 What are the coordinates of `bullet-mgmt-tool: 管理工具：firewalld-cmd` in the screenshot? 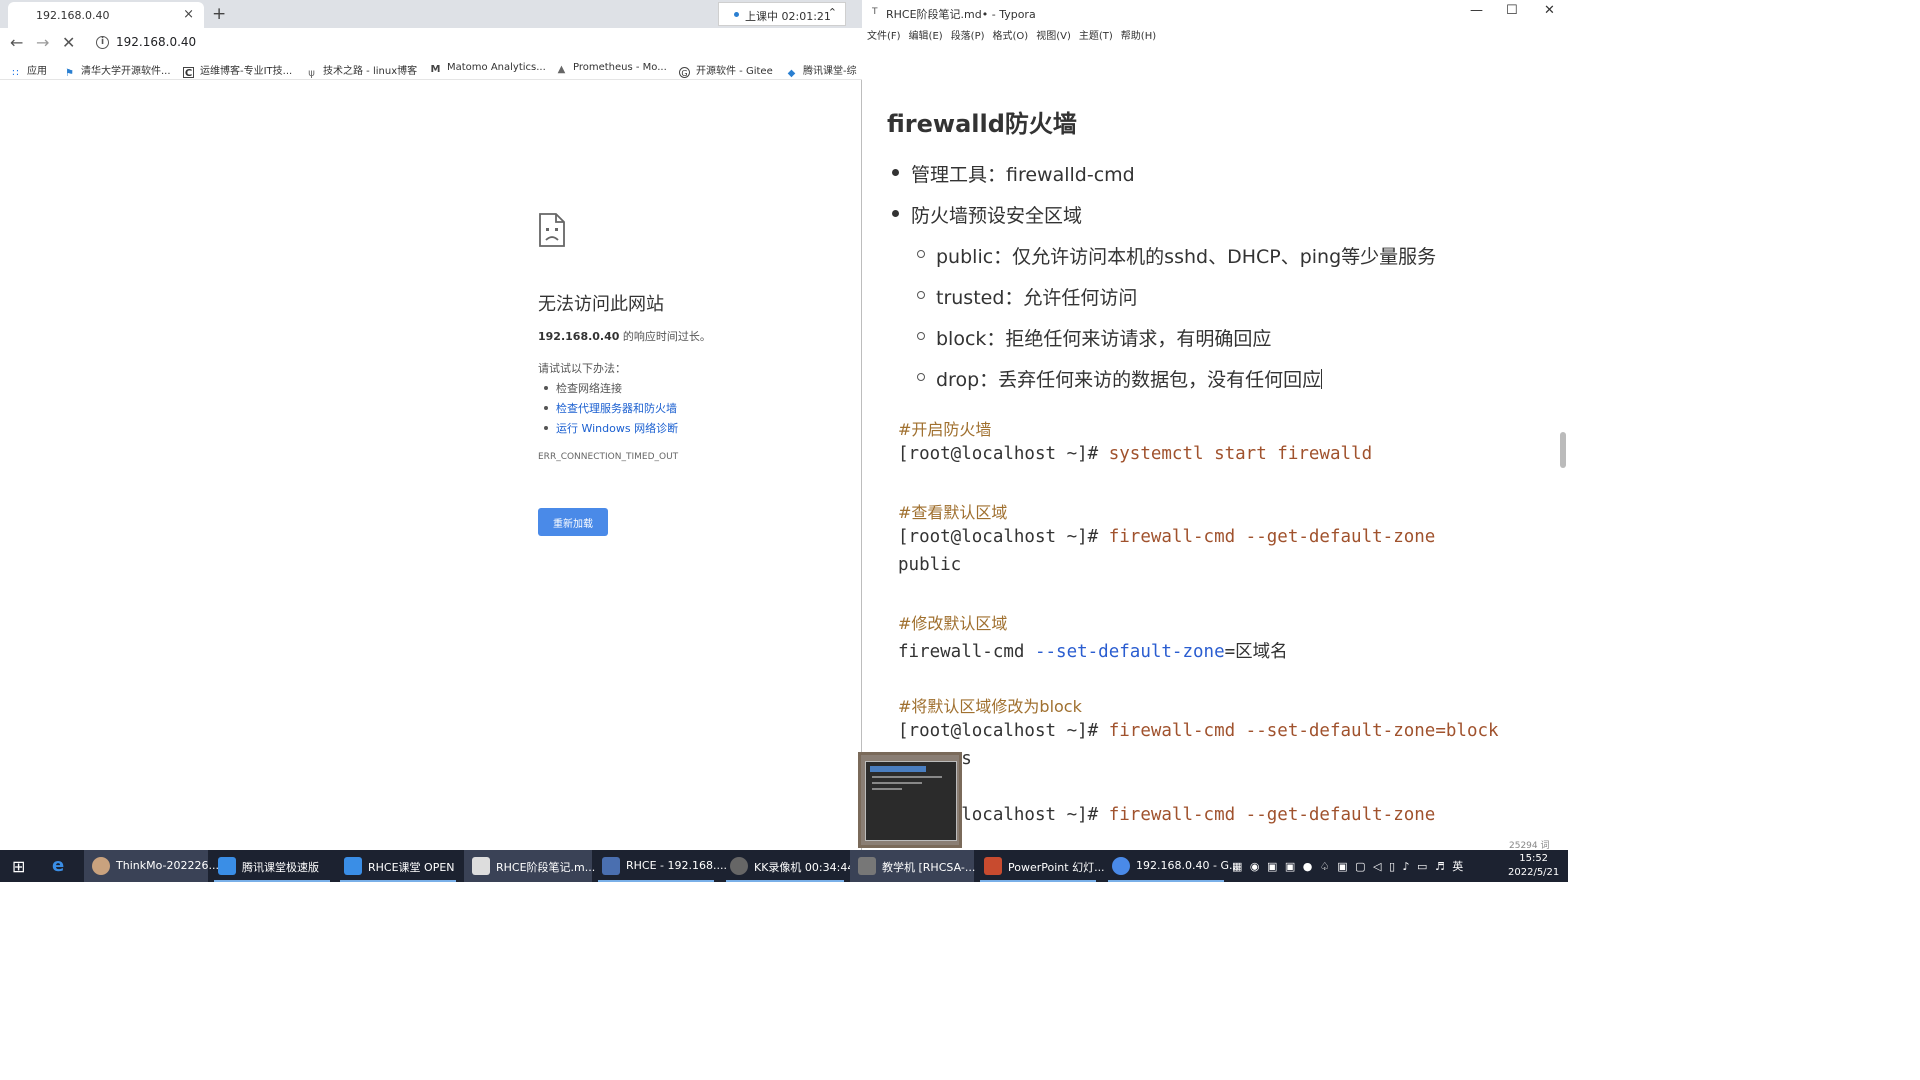 It's located at (1013, 173).